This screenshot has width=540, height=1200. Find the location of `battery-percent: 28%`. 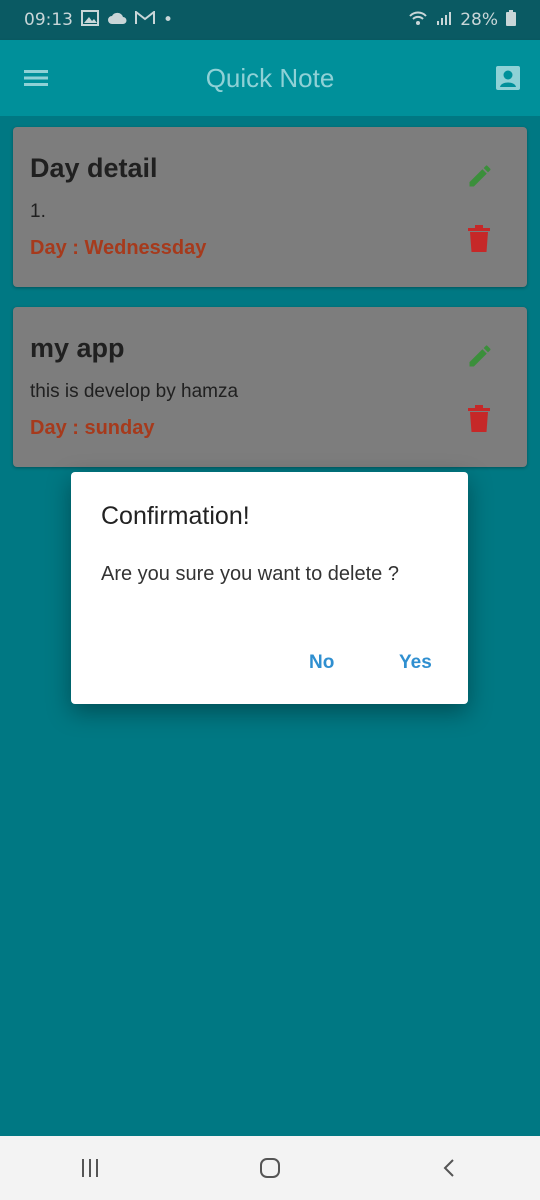

battery-percent: 28% is located at coordinates (479, 20).